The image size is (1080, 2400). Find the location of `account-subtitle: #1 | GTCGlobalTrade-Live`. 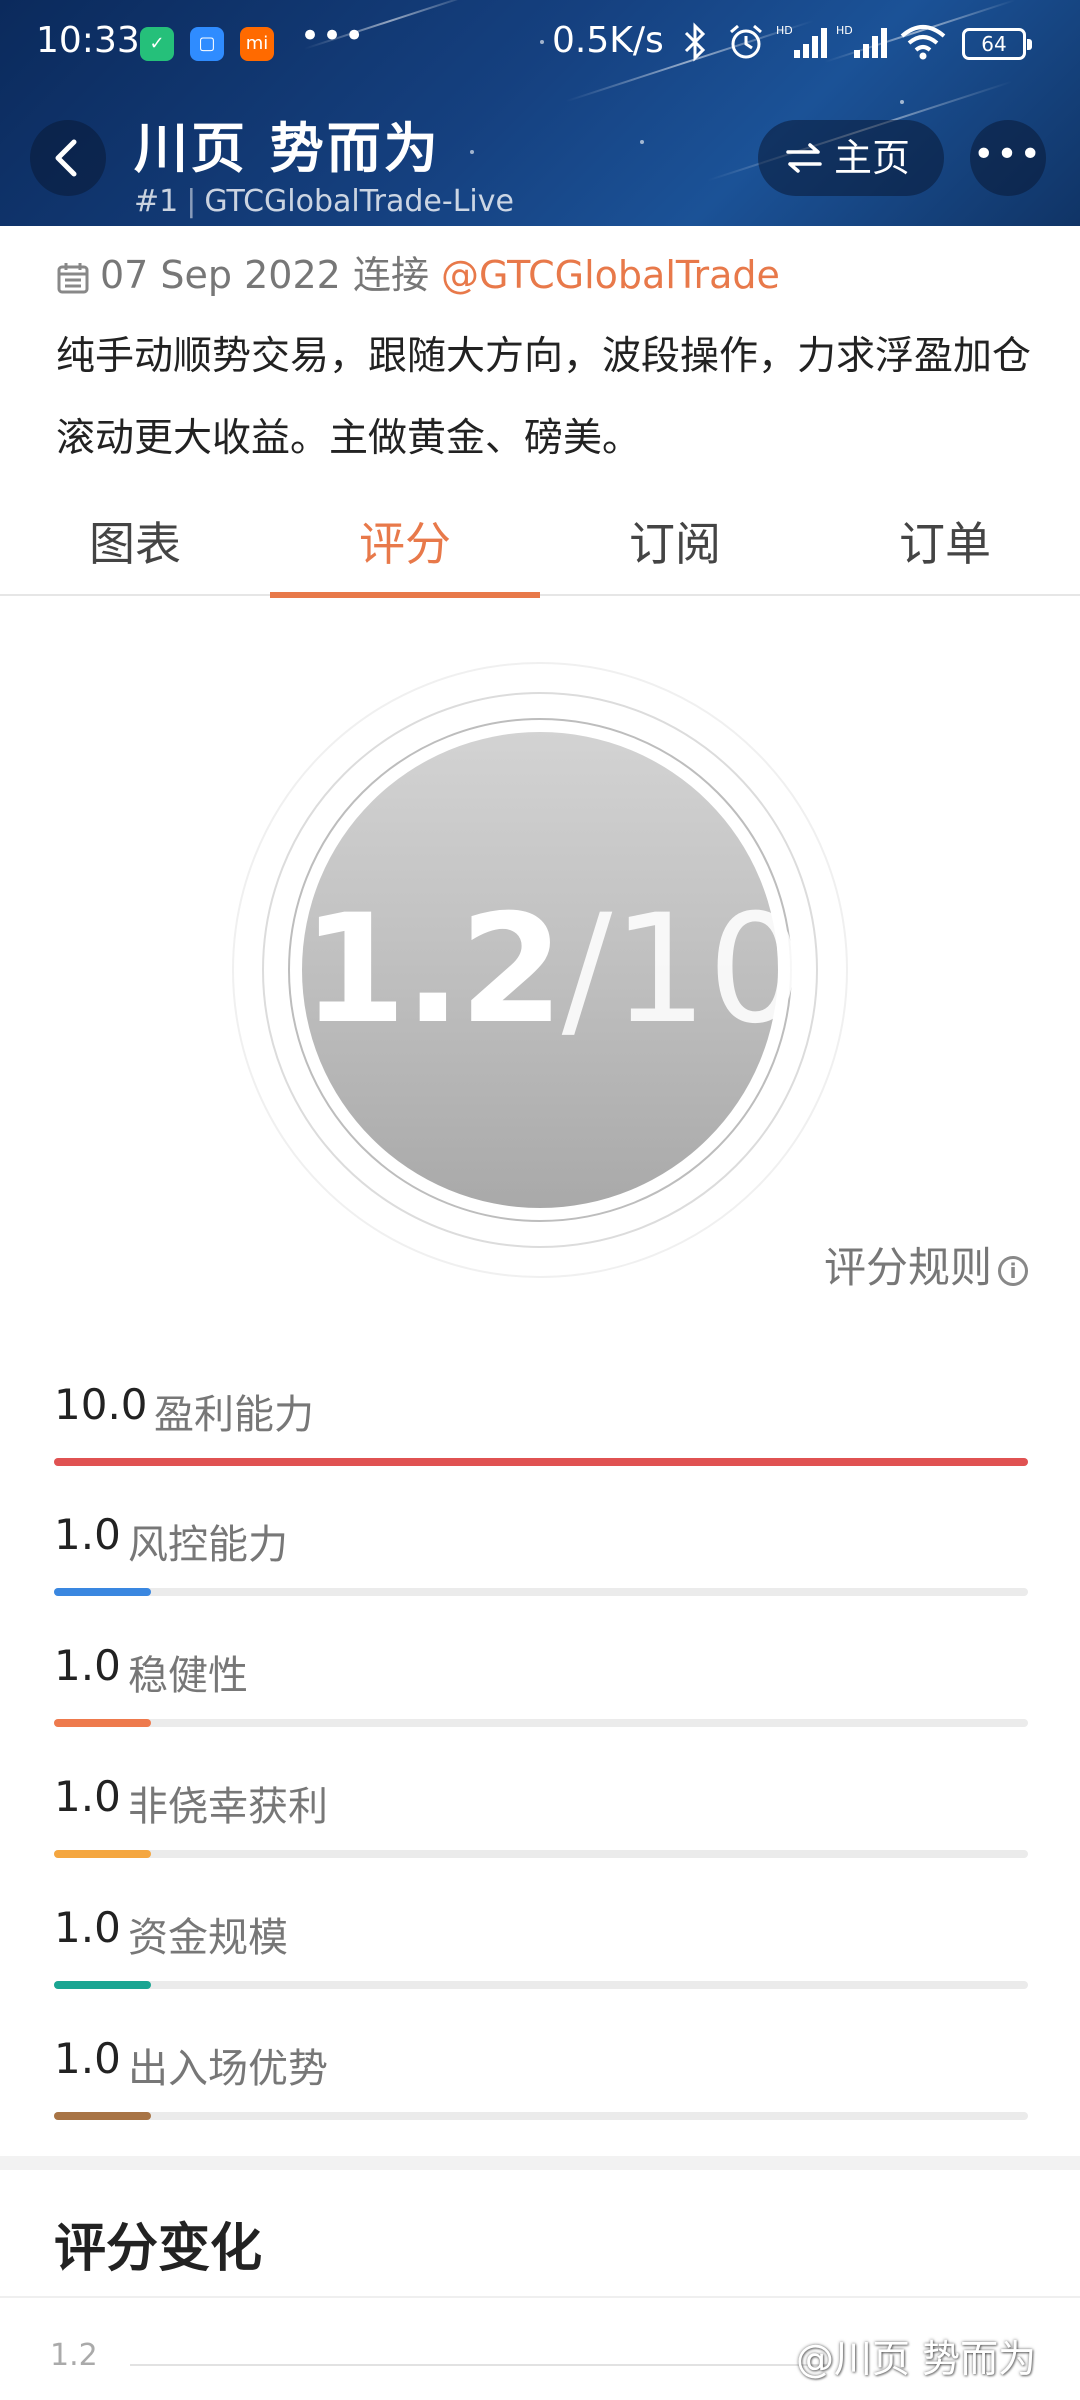

account-subtitle: #1 | GTCGlobalTrade-Live is located at coordinates (324, 201).